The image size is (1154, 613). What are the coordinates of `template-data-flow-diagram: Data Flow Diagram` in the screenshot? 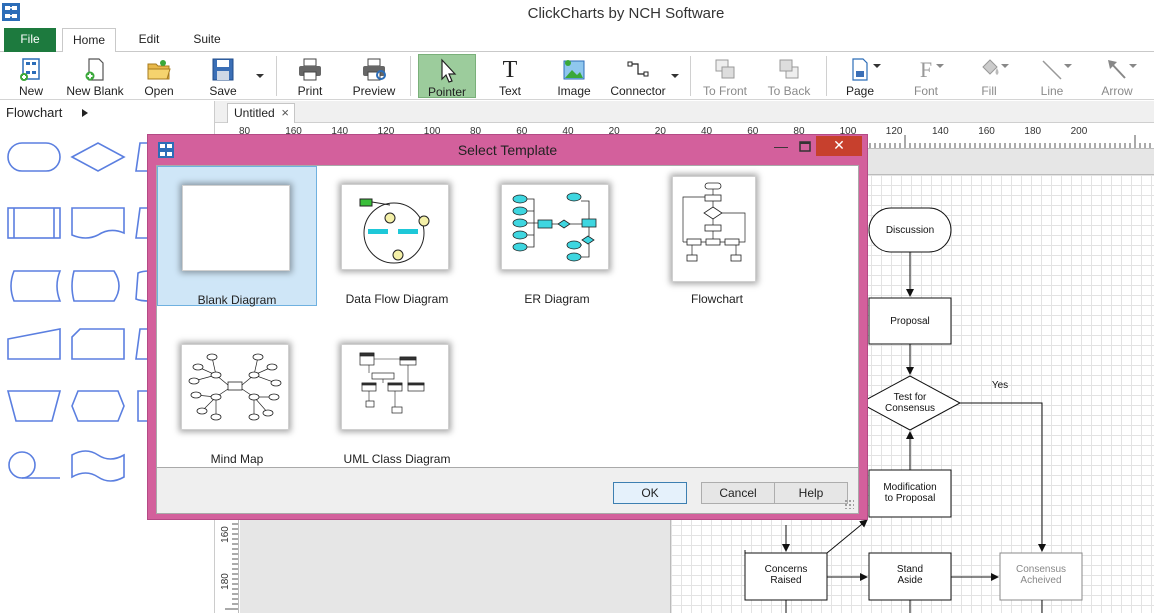 It's located at (397, 236).